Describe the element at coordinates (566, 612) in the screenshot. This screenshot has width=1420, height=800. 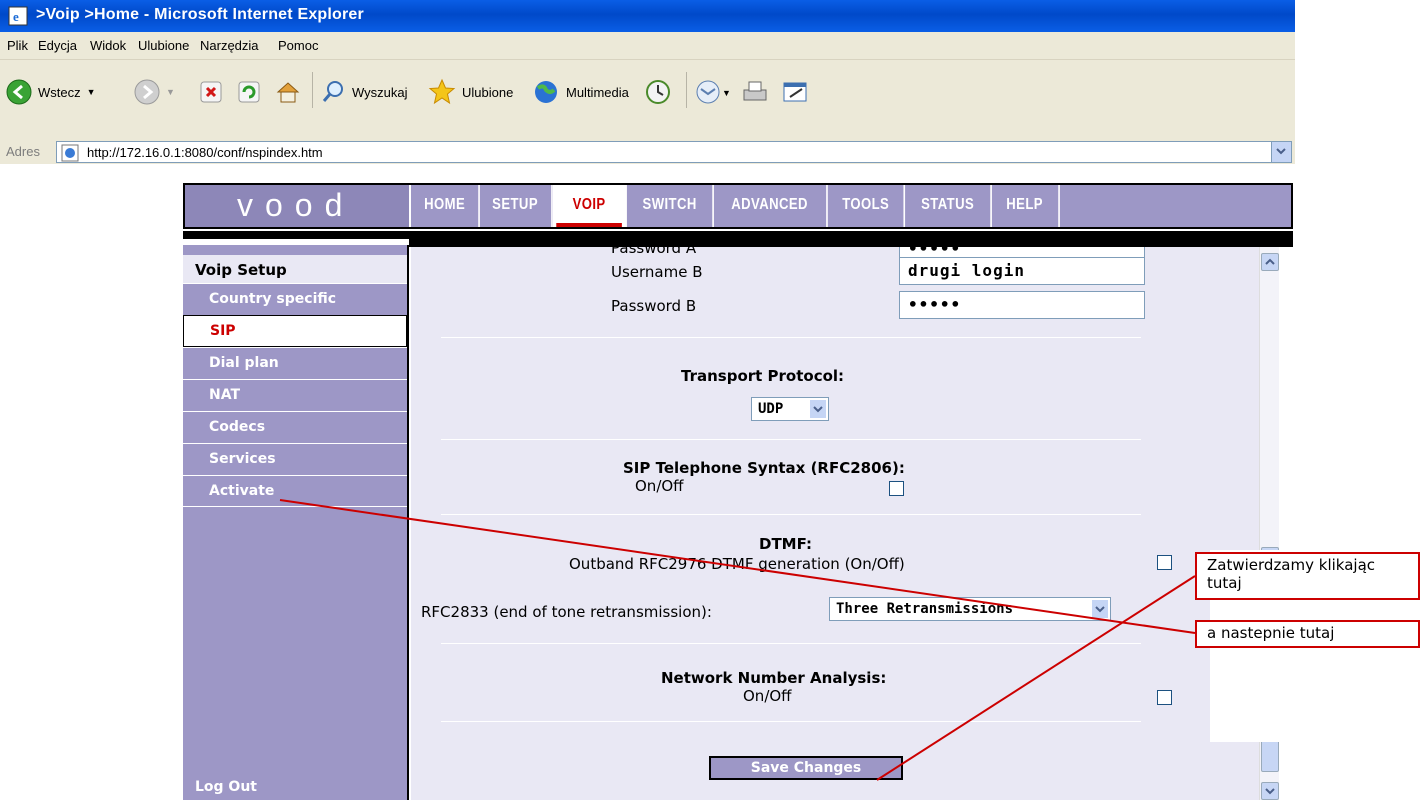
I see `rfc2833-label: RFC2833 (end of tone retransmission):` at that location.